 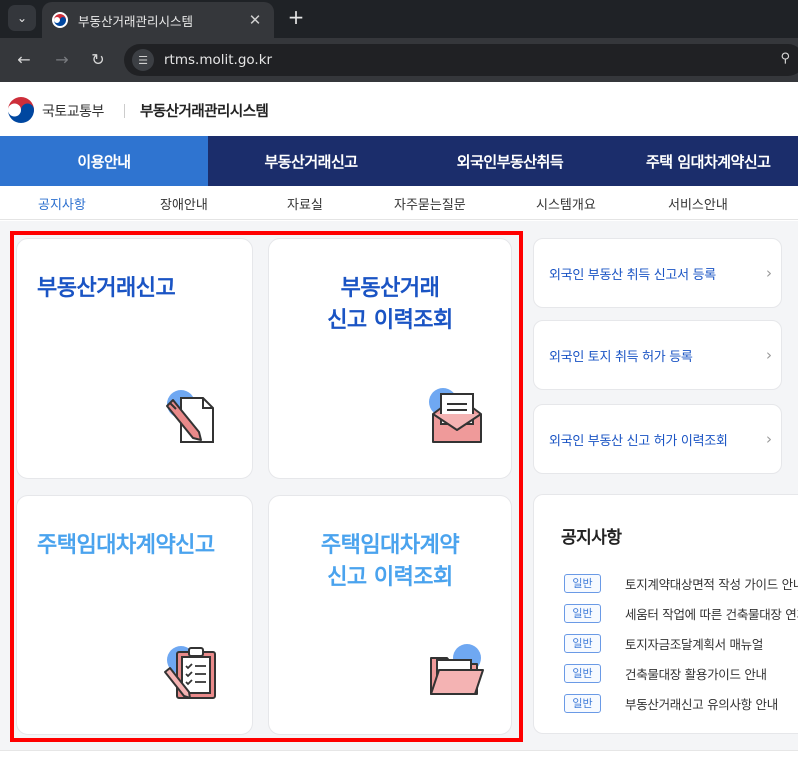 I want to click on sub-nav-item-outage: 장애안내, so click(x=184, y=203).